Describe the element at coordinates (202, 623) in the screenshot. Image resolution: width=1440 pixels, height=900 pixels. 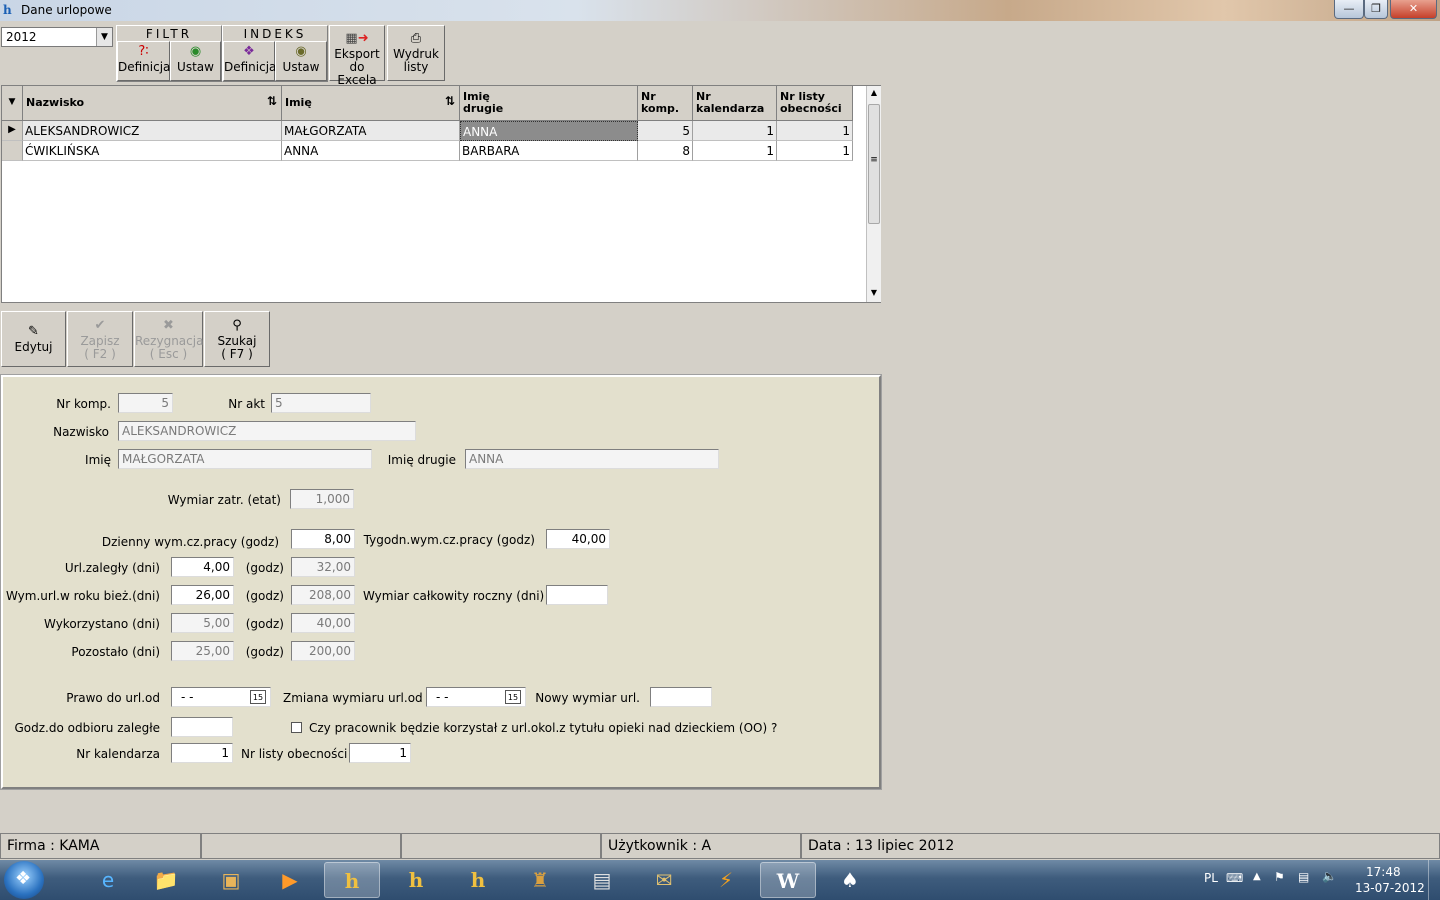
I see `wykorzystano-dni-field: 5,00` at that location.